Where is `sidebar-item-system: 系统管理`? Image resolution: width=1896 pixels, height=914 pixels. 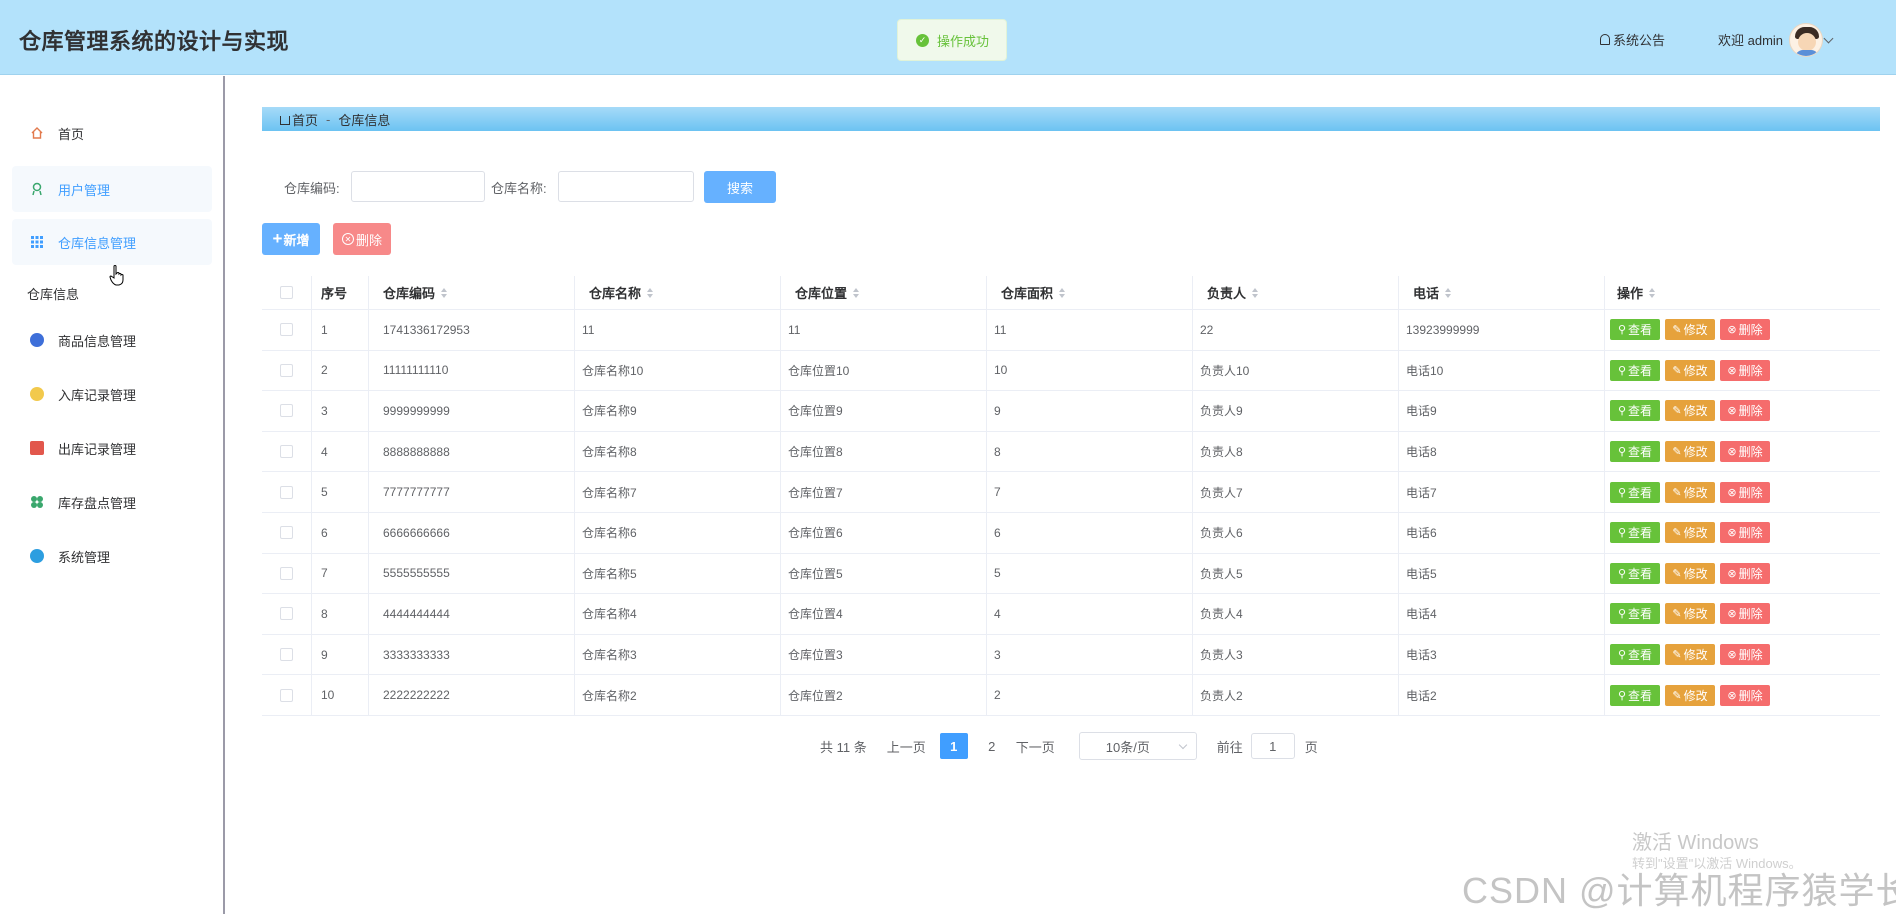
sidebar-item-system: 系统管理 is located at coordinates (112, 556).